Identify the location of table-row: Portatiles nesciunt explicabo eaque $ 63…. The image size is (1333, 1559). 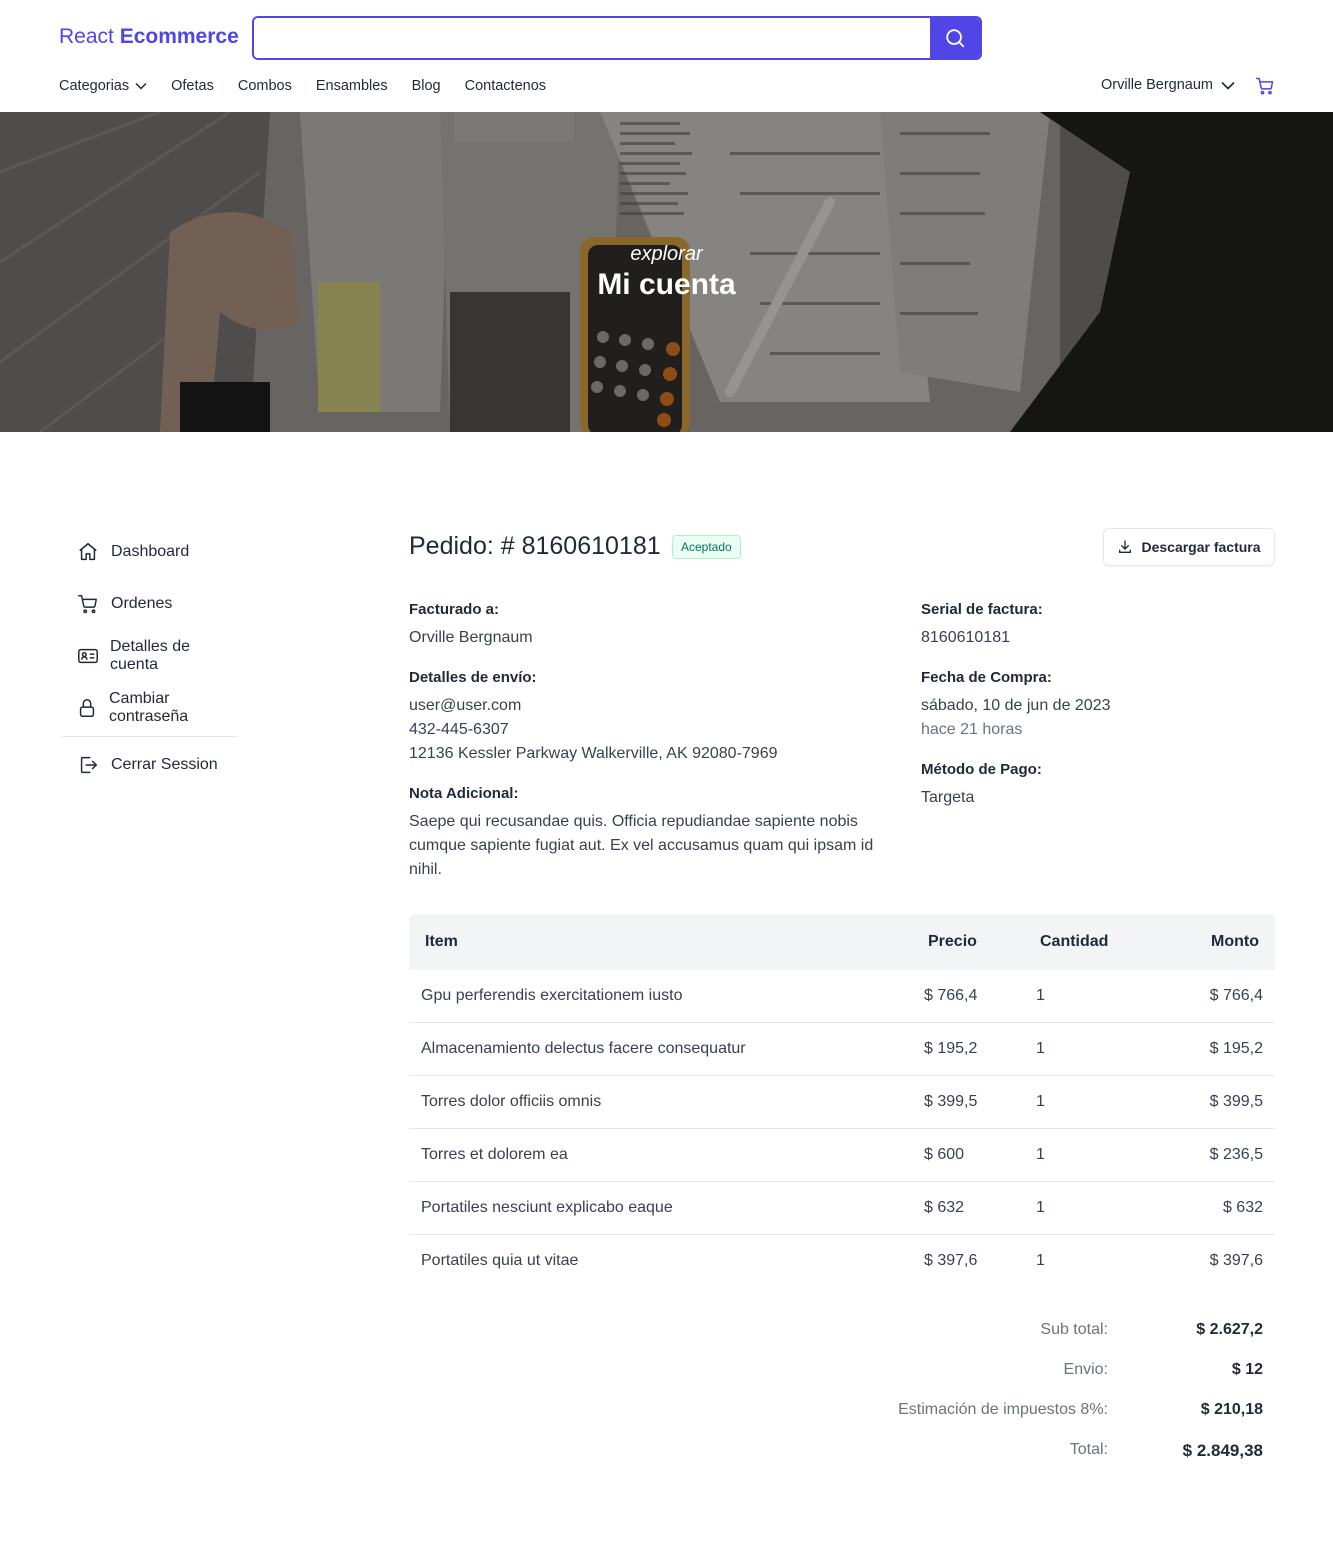
(842, 1208).